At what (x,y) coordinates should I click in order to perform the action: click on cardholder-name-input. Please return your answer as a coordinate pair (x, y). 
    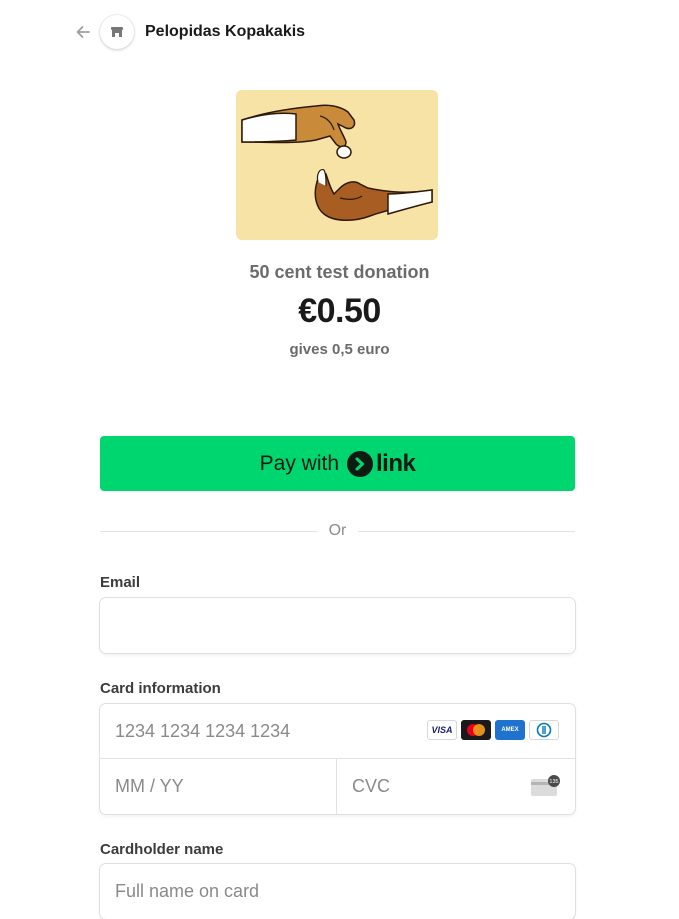
    Looking at the image, I should click on (337, 891).